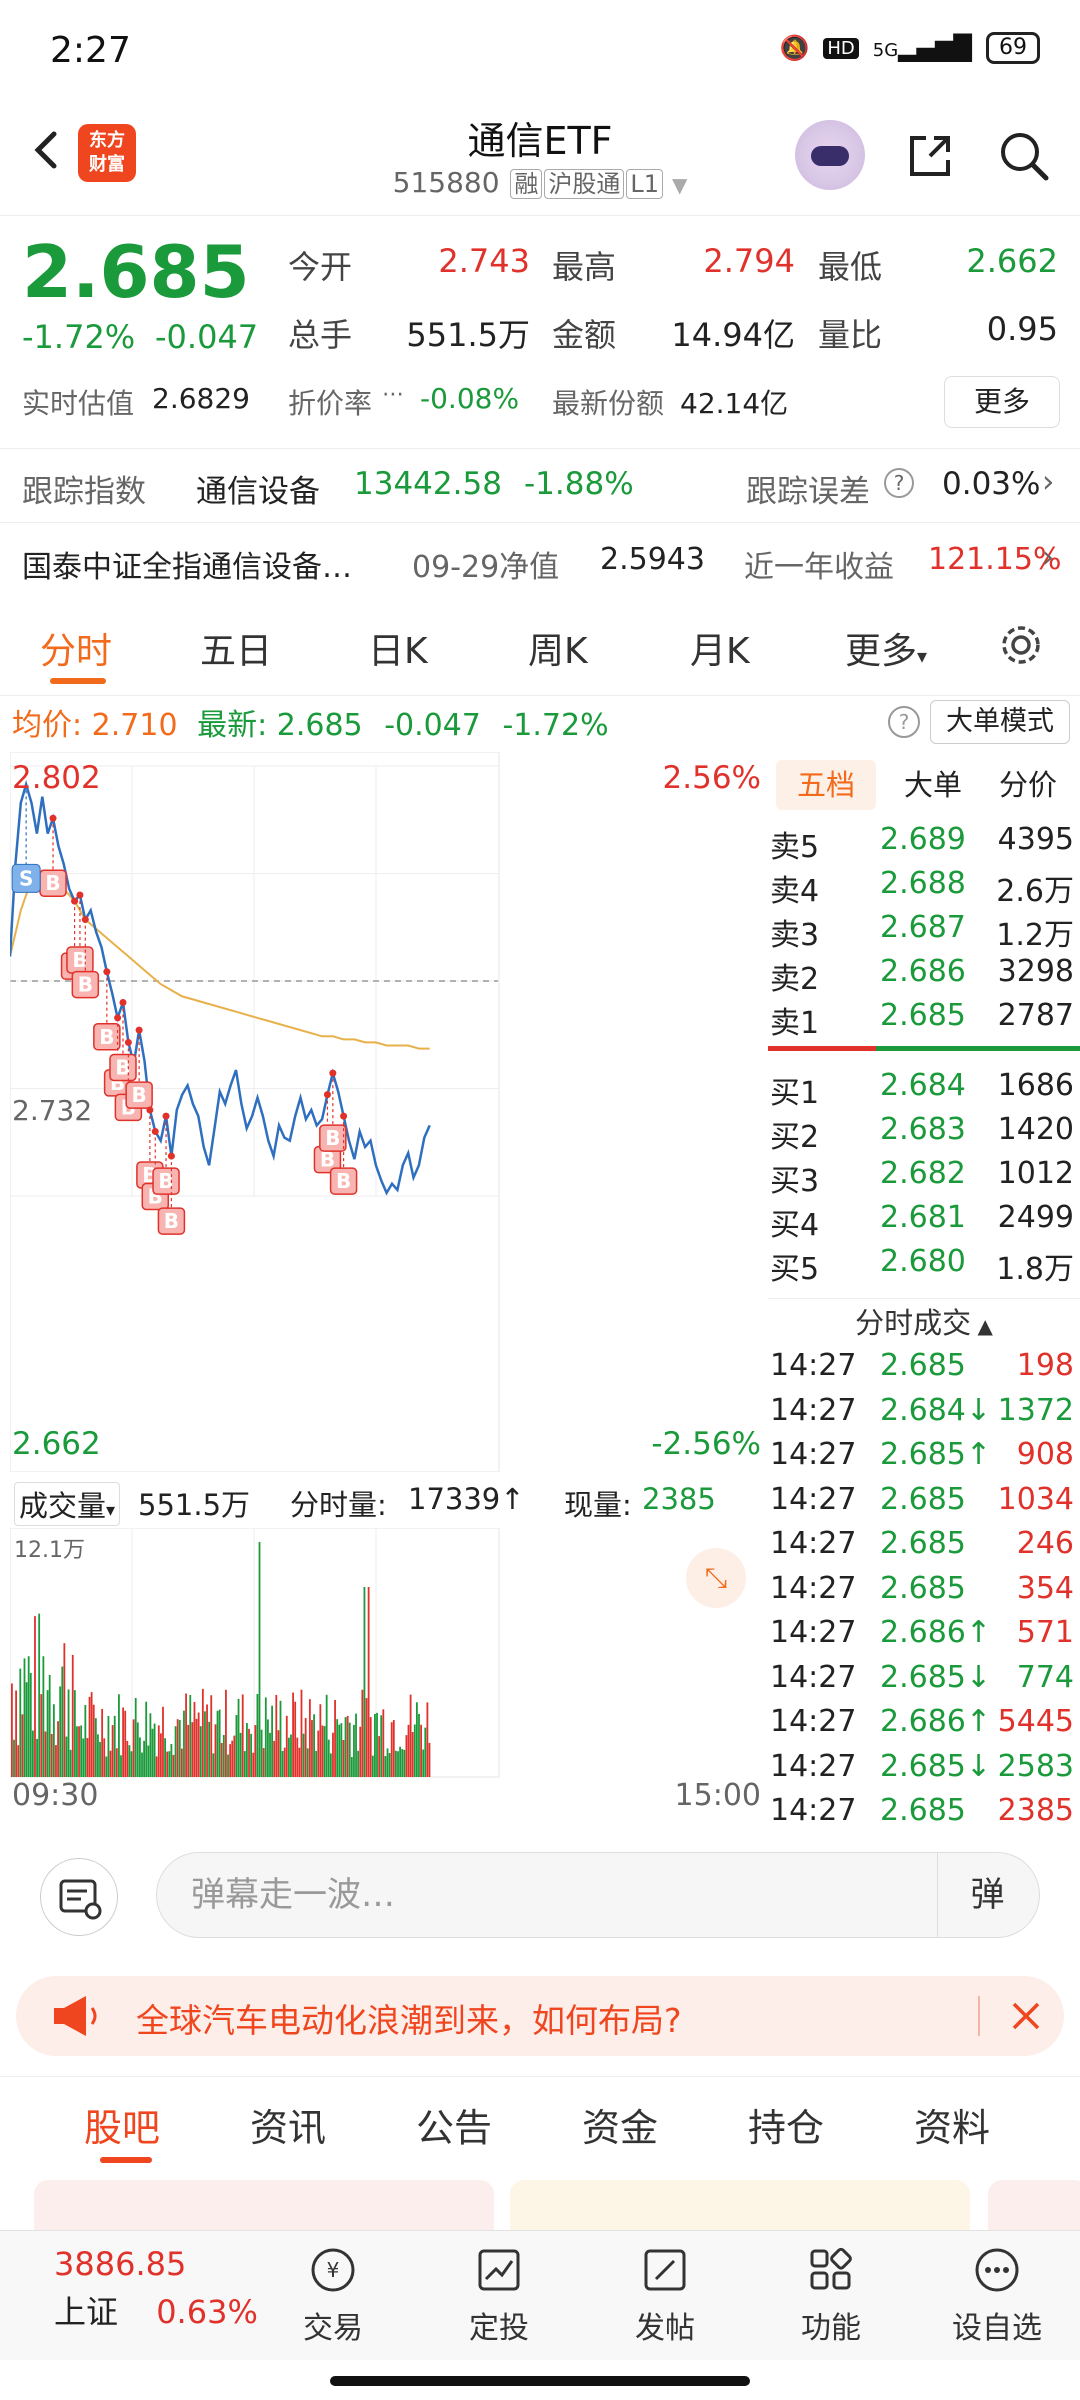  What do you see at coordinates (997, 2295) in the screenshot?
I see `nav-add-watchlist: 设自选` at bounding box center [997, 2295].